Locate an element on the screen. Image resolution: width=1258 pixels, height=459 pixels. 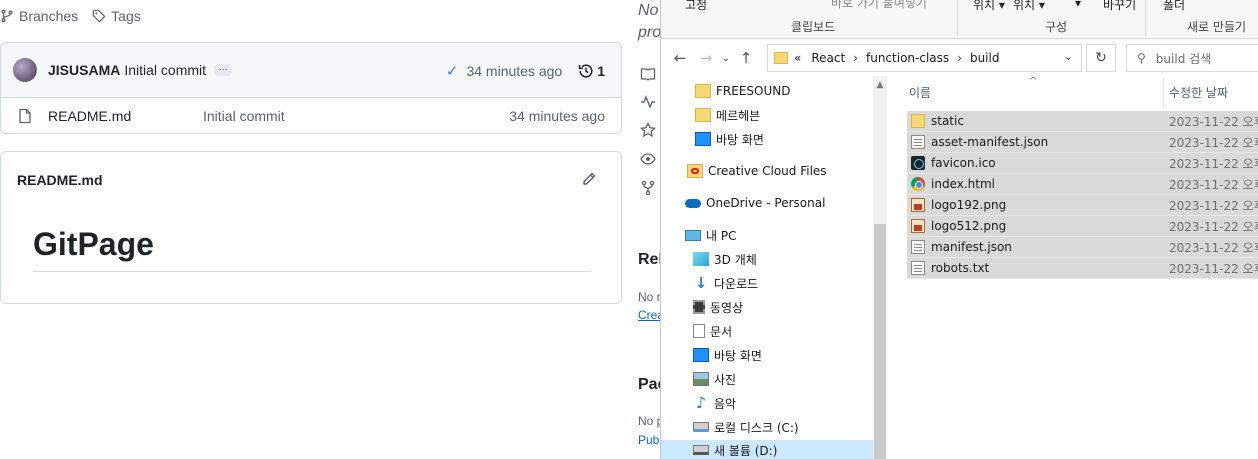
list-item: index.html 2023-11-22 오후 is located at coordinates (1082, 184).